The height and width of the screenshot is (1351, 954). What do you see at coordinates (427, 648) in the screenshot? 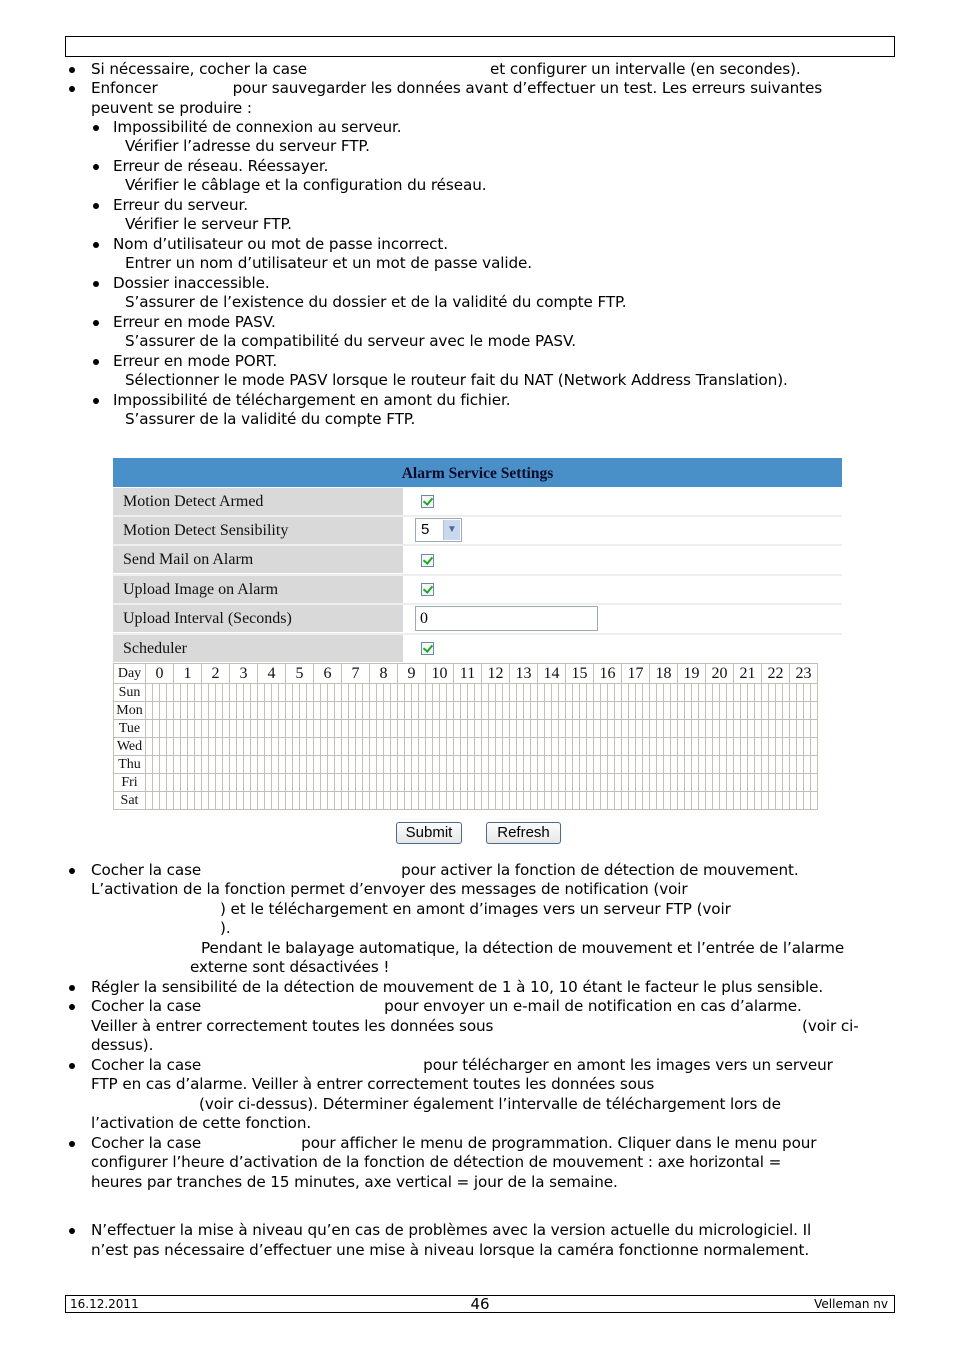
I see `scheduler-checkbox` at bounding box center [427, 648].